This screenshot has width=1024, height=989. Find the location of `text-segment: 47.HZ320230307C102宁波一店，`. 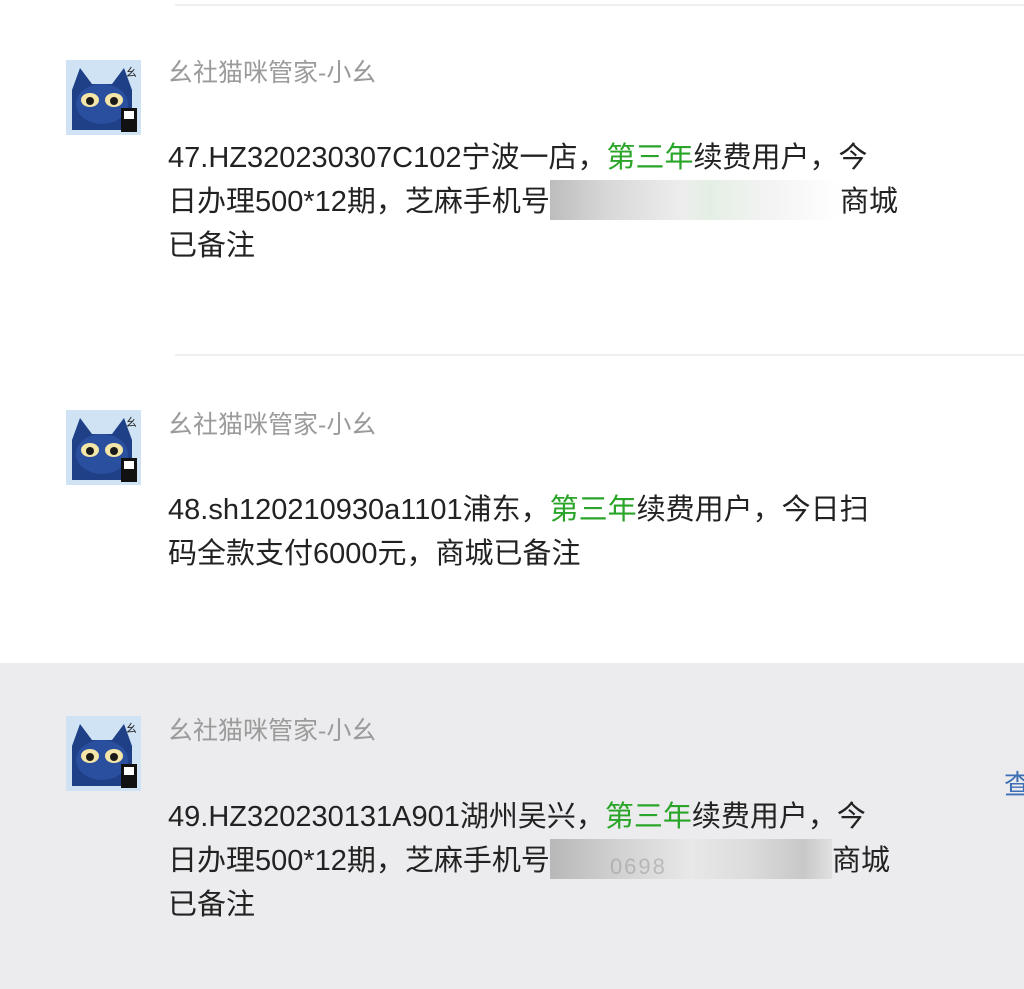

text-segment: 47.HZ320230307C102宁波一店， is located at coordinates (387, 158).